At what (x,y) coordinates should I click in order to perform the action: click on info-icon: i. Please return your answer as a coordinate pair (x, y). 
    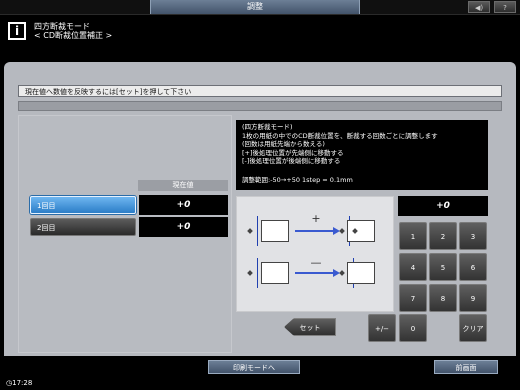
    Looking at the image, I should click on (17, 31).